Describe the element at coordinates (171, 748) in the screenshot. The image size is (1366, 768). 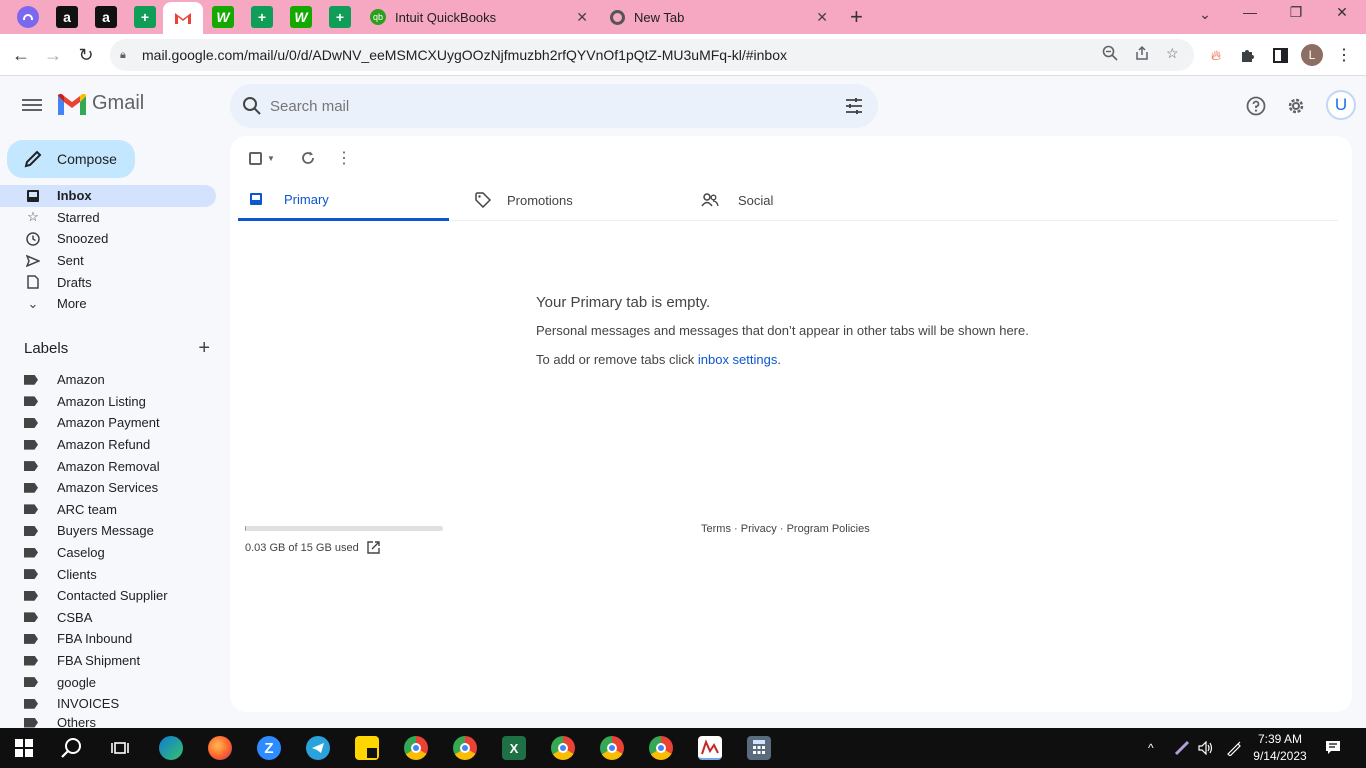
I see `edge-icon` at that location.